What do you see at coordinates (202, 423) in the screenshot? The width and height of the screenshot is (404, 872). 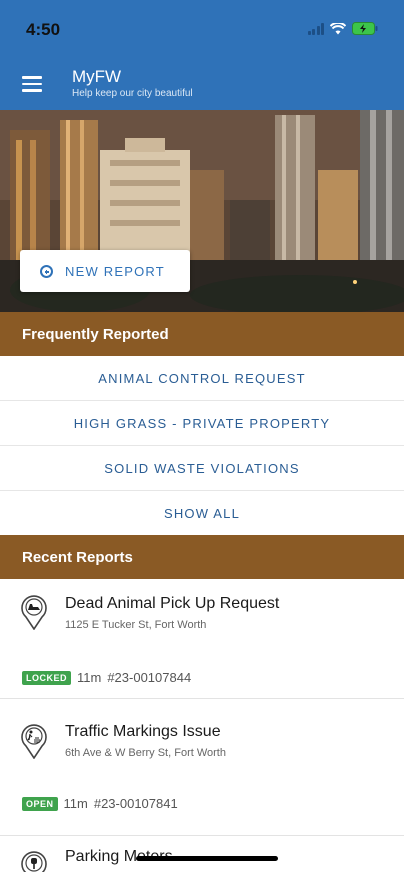 I see `freq-item-high-grass: HIGH GRASS - PRIVATE PROPERTY` at bounding box center [202, 423].